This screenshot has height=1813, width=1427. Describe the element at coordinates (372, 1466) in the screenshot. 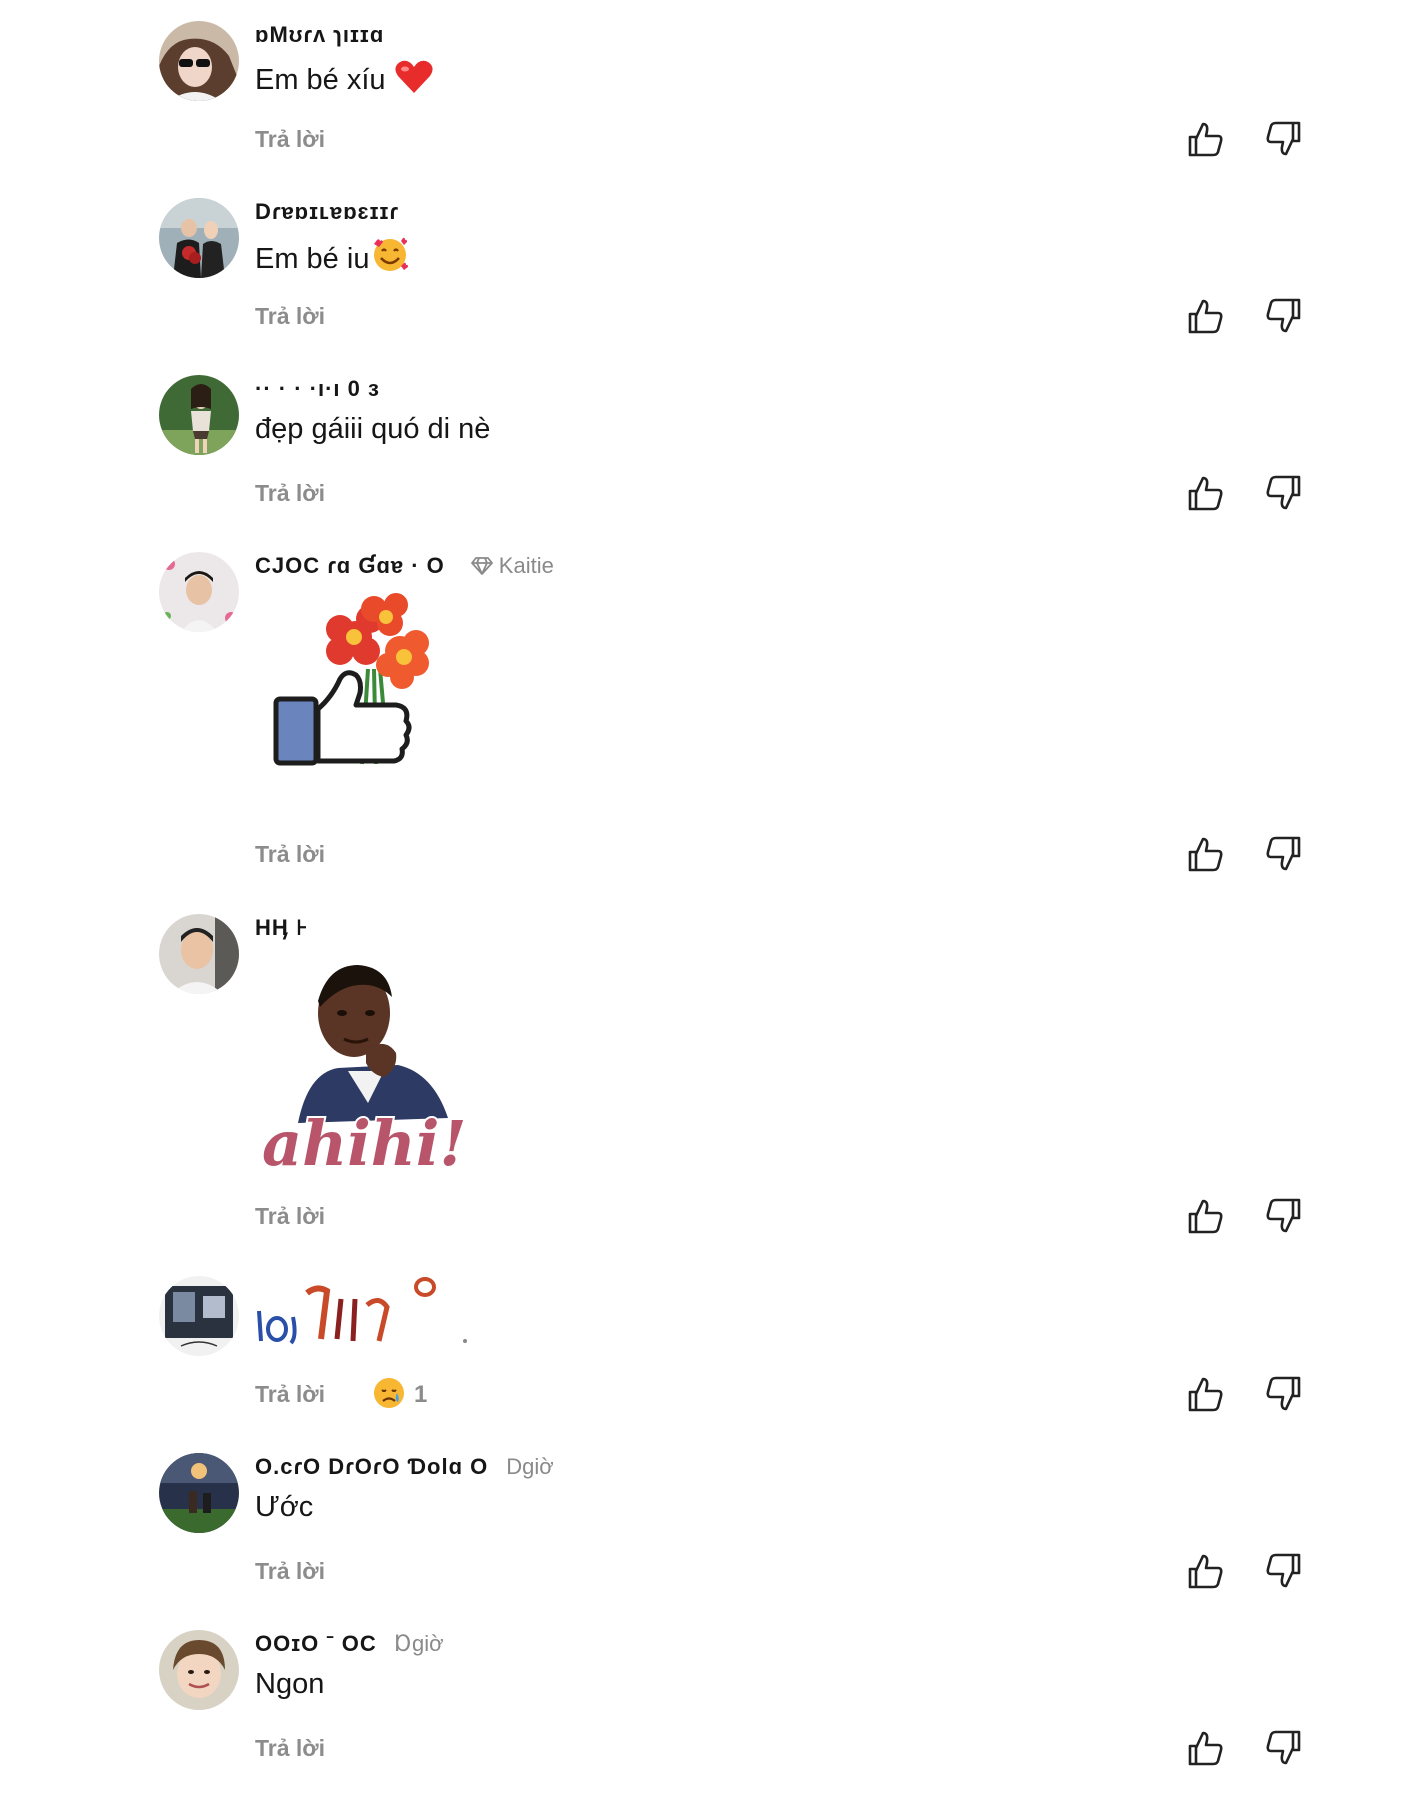

I see `comment-username-text: O.cɾO DɾOɾO Ɗolɑ O` at that location.